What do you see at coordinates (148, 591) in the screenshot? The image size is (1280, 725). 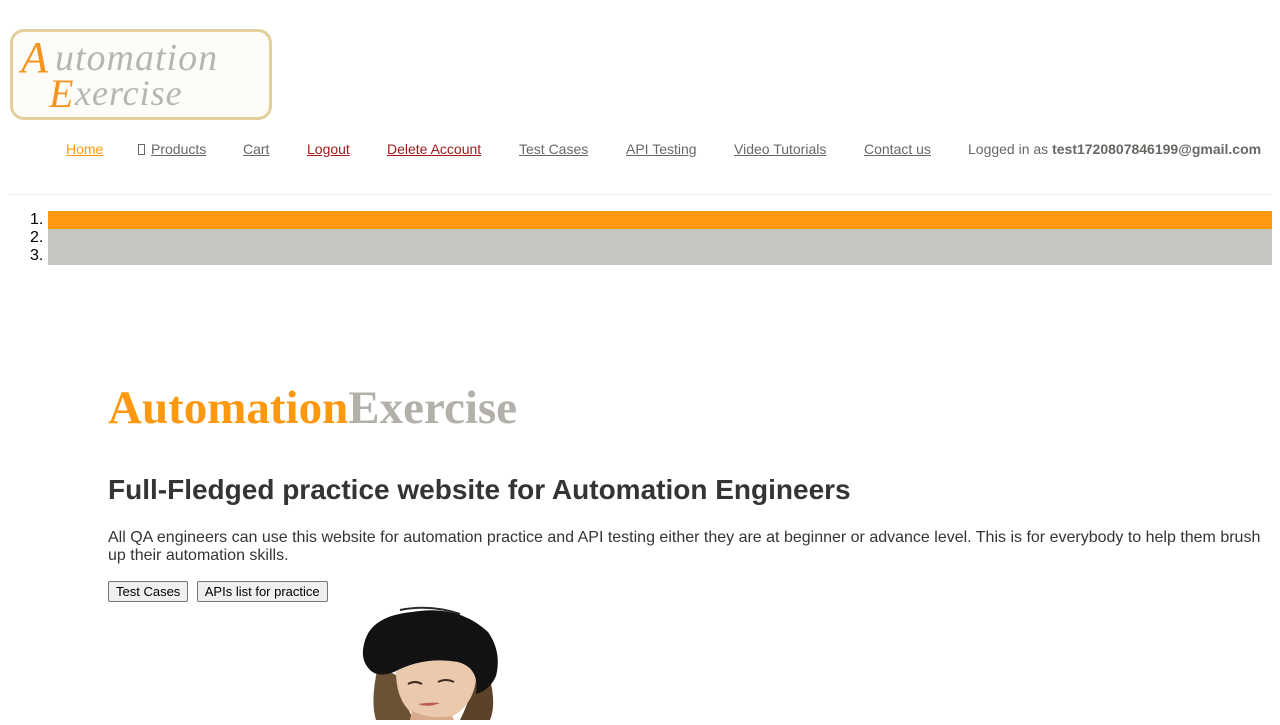 I see `test-cases-button: Test Cases` at bounding box center [148, 591].